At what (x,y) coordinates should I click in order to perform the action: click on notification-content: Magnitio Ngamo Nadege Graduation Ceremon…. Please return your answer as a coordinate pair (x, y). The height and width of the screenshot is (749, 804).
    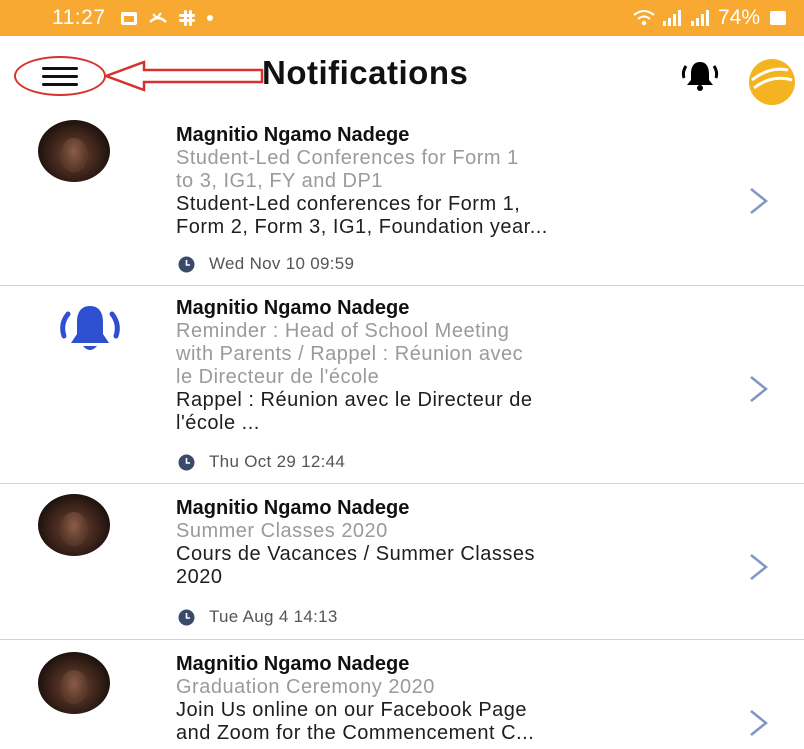
    Looking at the image, I should click on (456, 698).